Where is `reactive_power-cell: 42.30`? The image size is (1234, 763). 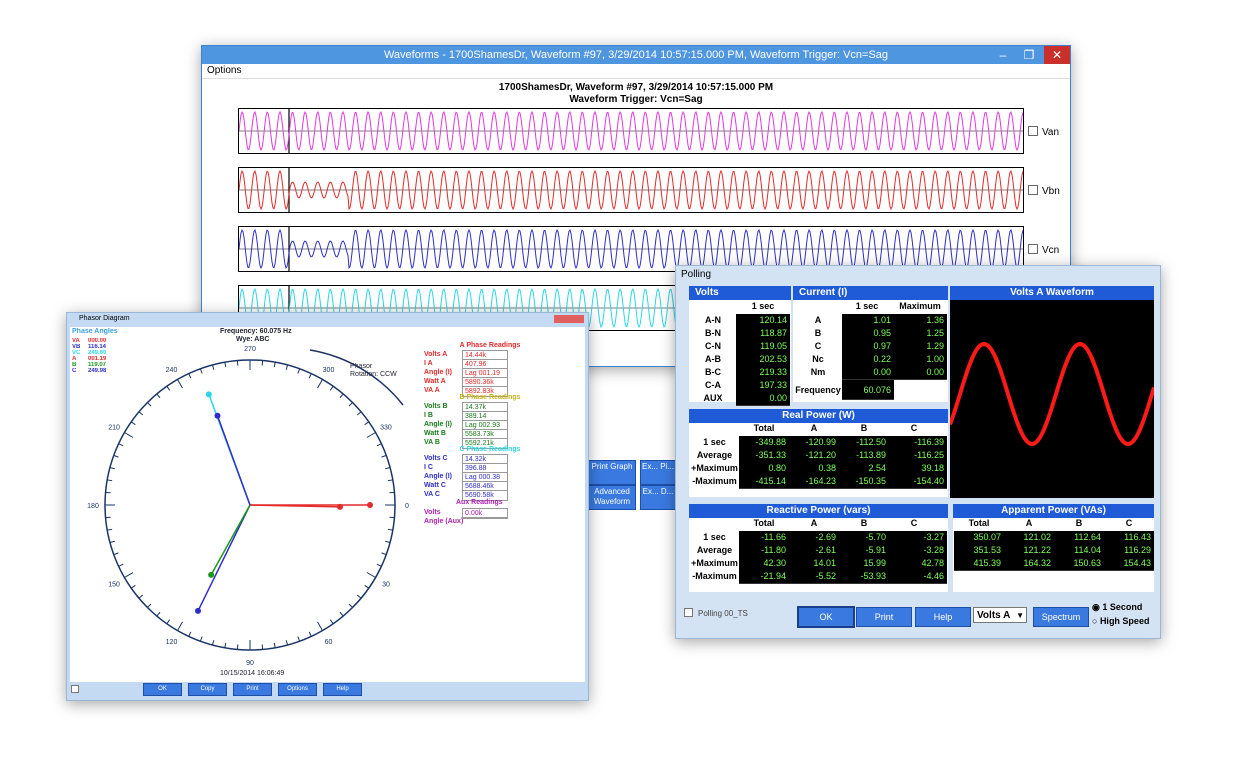 reactive_power-cell: 42.30 is located at coordinates (764, 564).